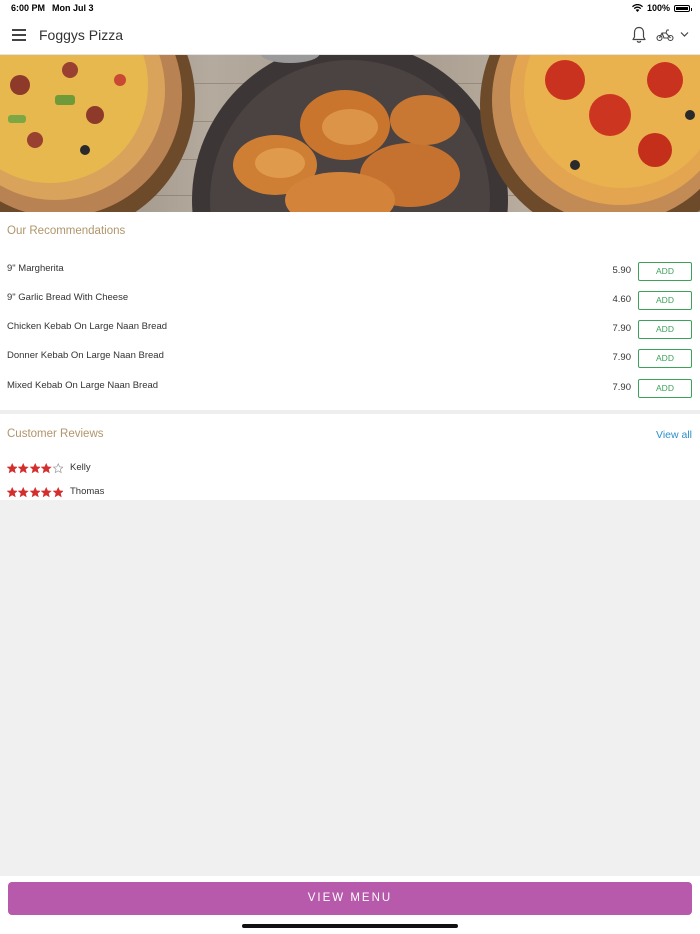 The height and width of the screenshot is (934, 700). What do you see at coordinates (658, 8) in the screenshot?
I see `battery-percent: 100%` at bounding box center [658, 8].